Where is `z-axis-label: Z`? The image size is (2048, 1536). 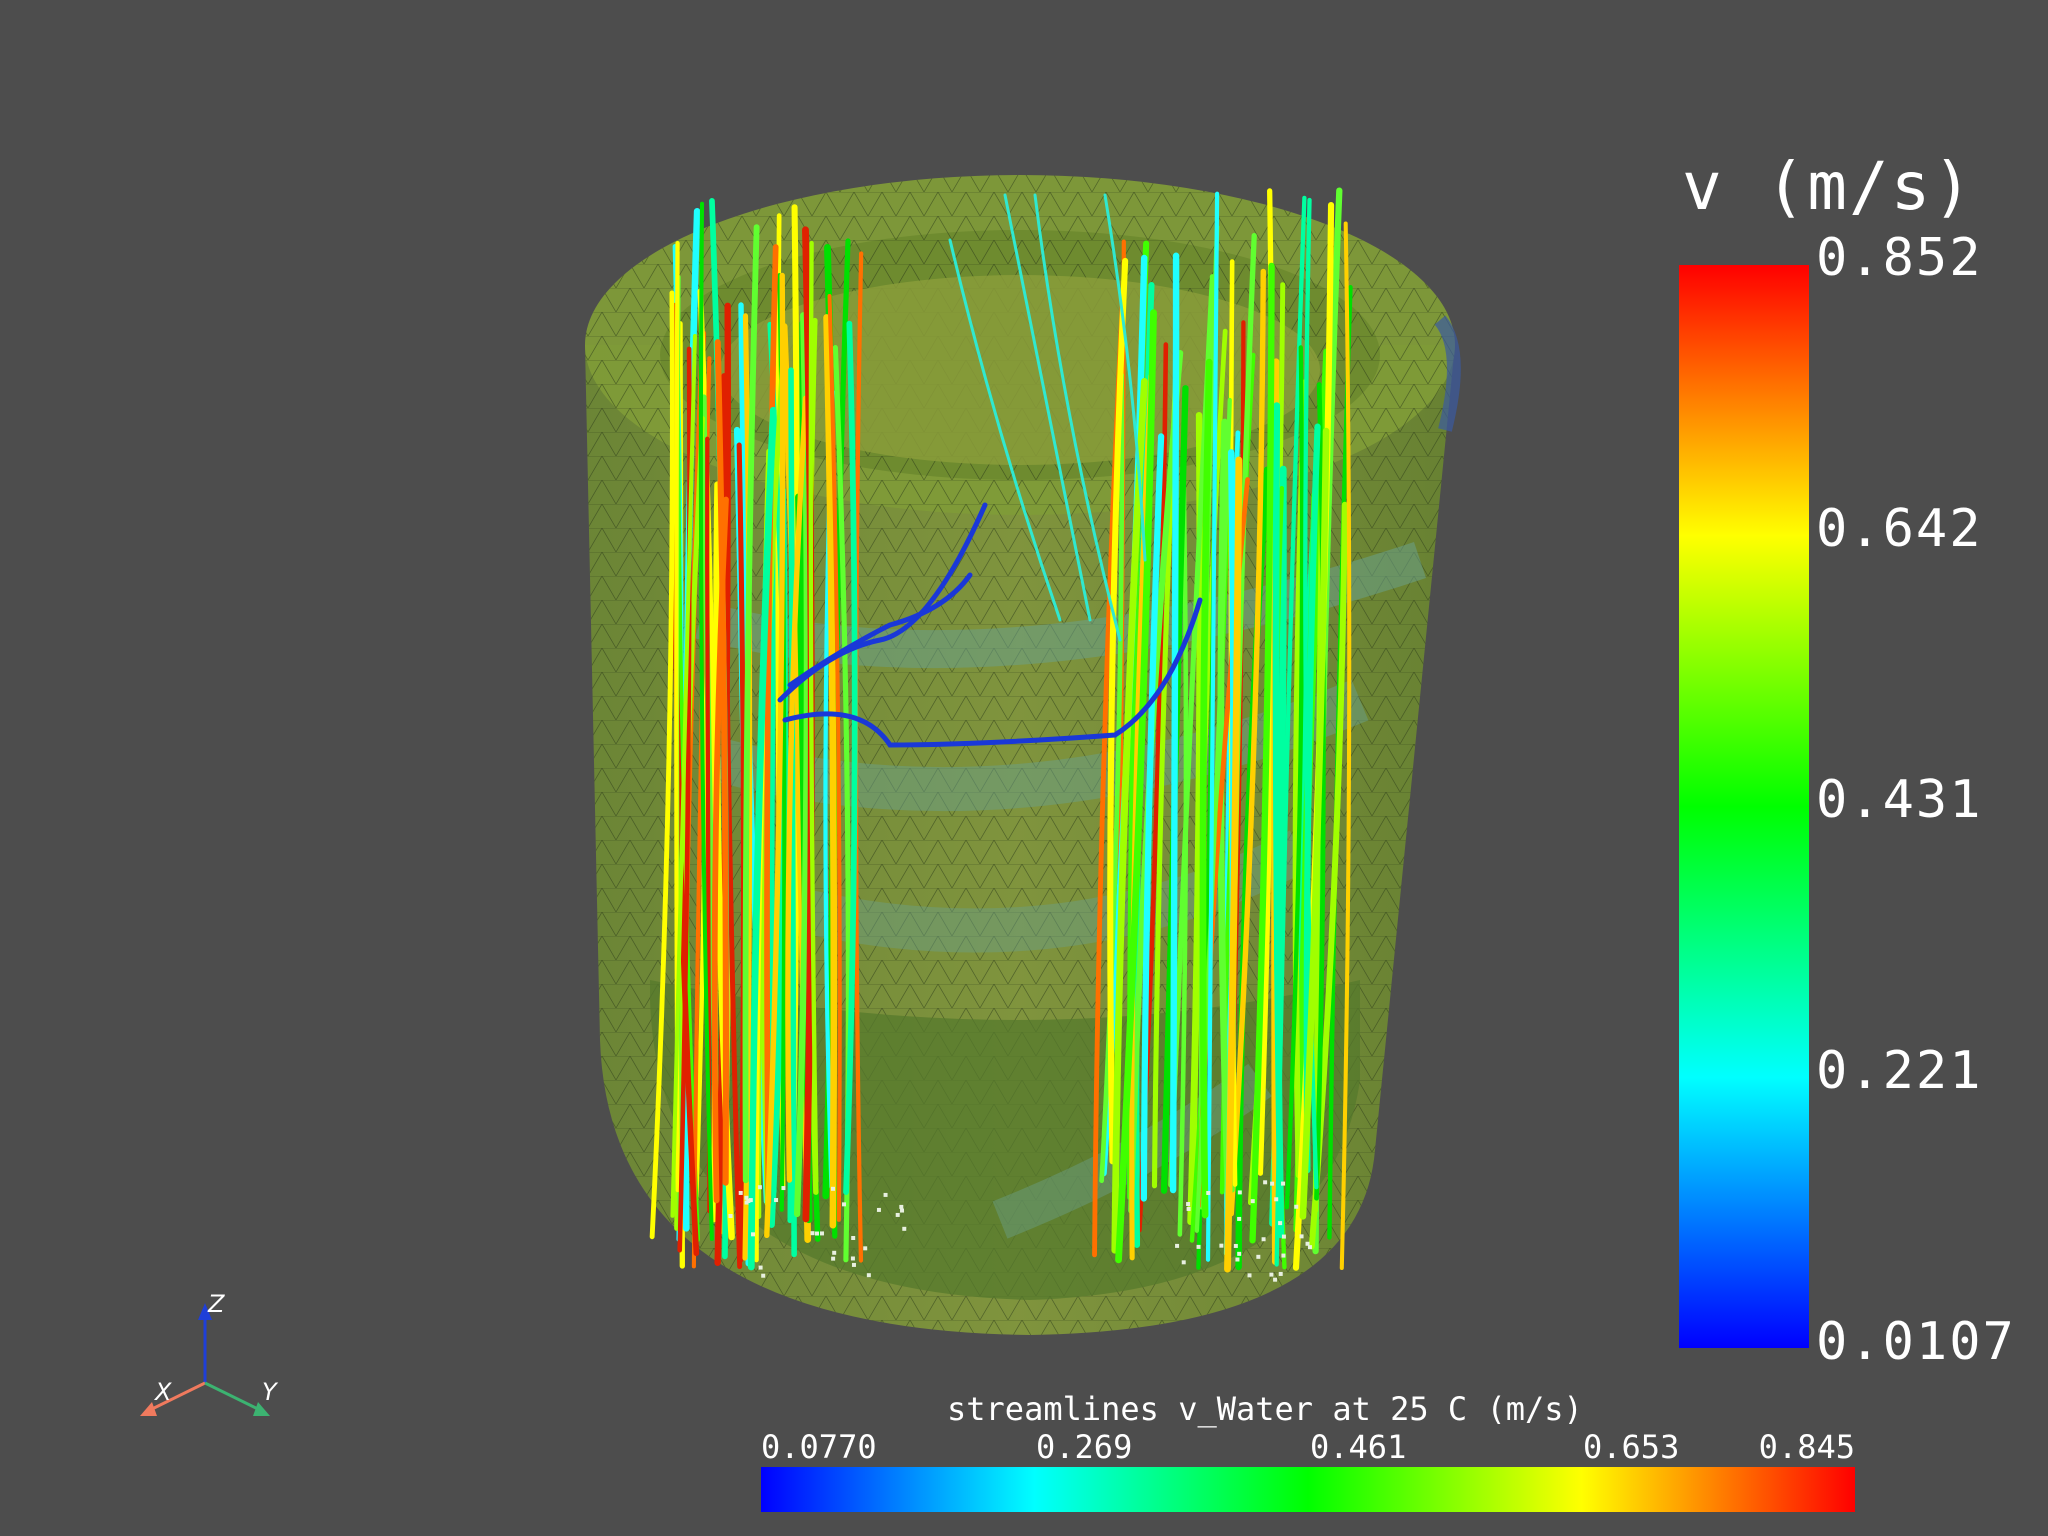
z-axis-label: Z is located at coordinates (216, 1304).